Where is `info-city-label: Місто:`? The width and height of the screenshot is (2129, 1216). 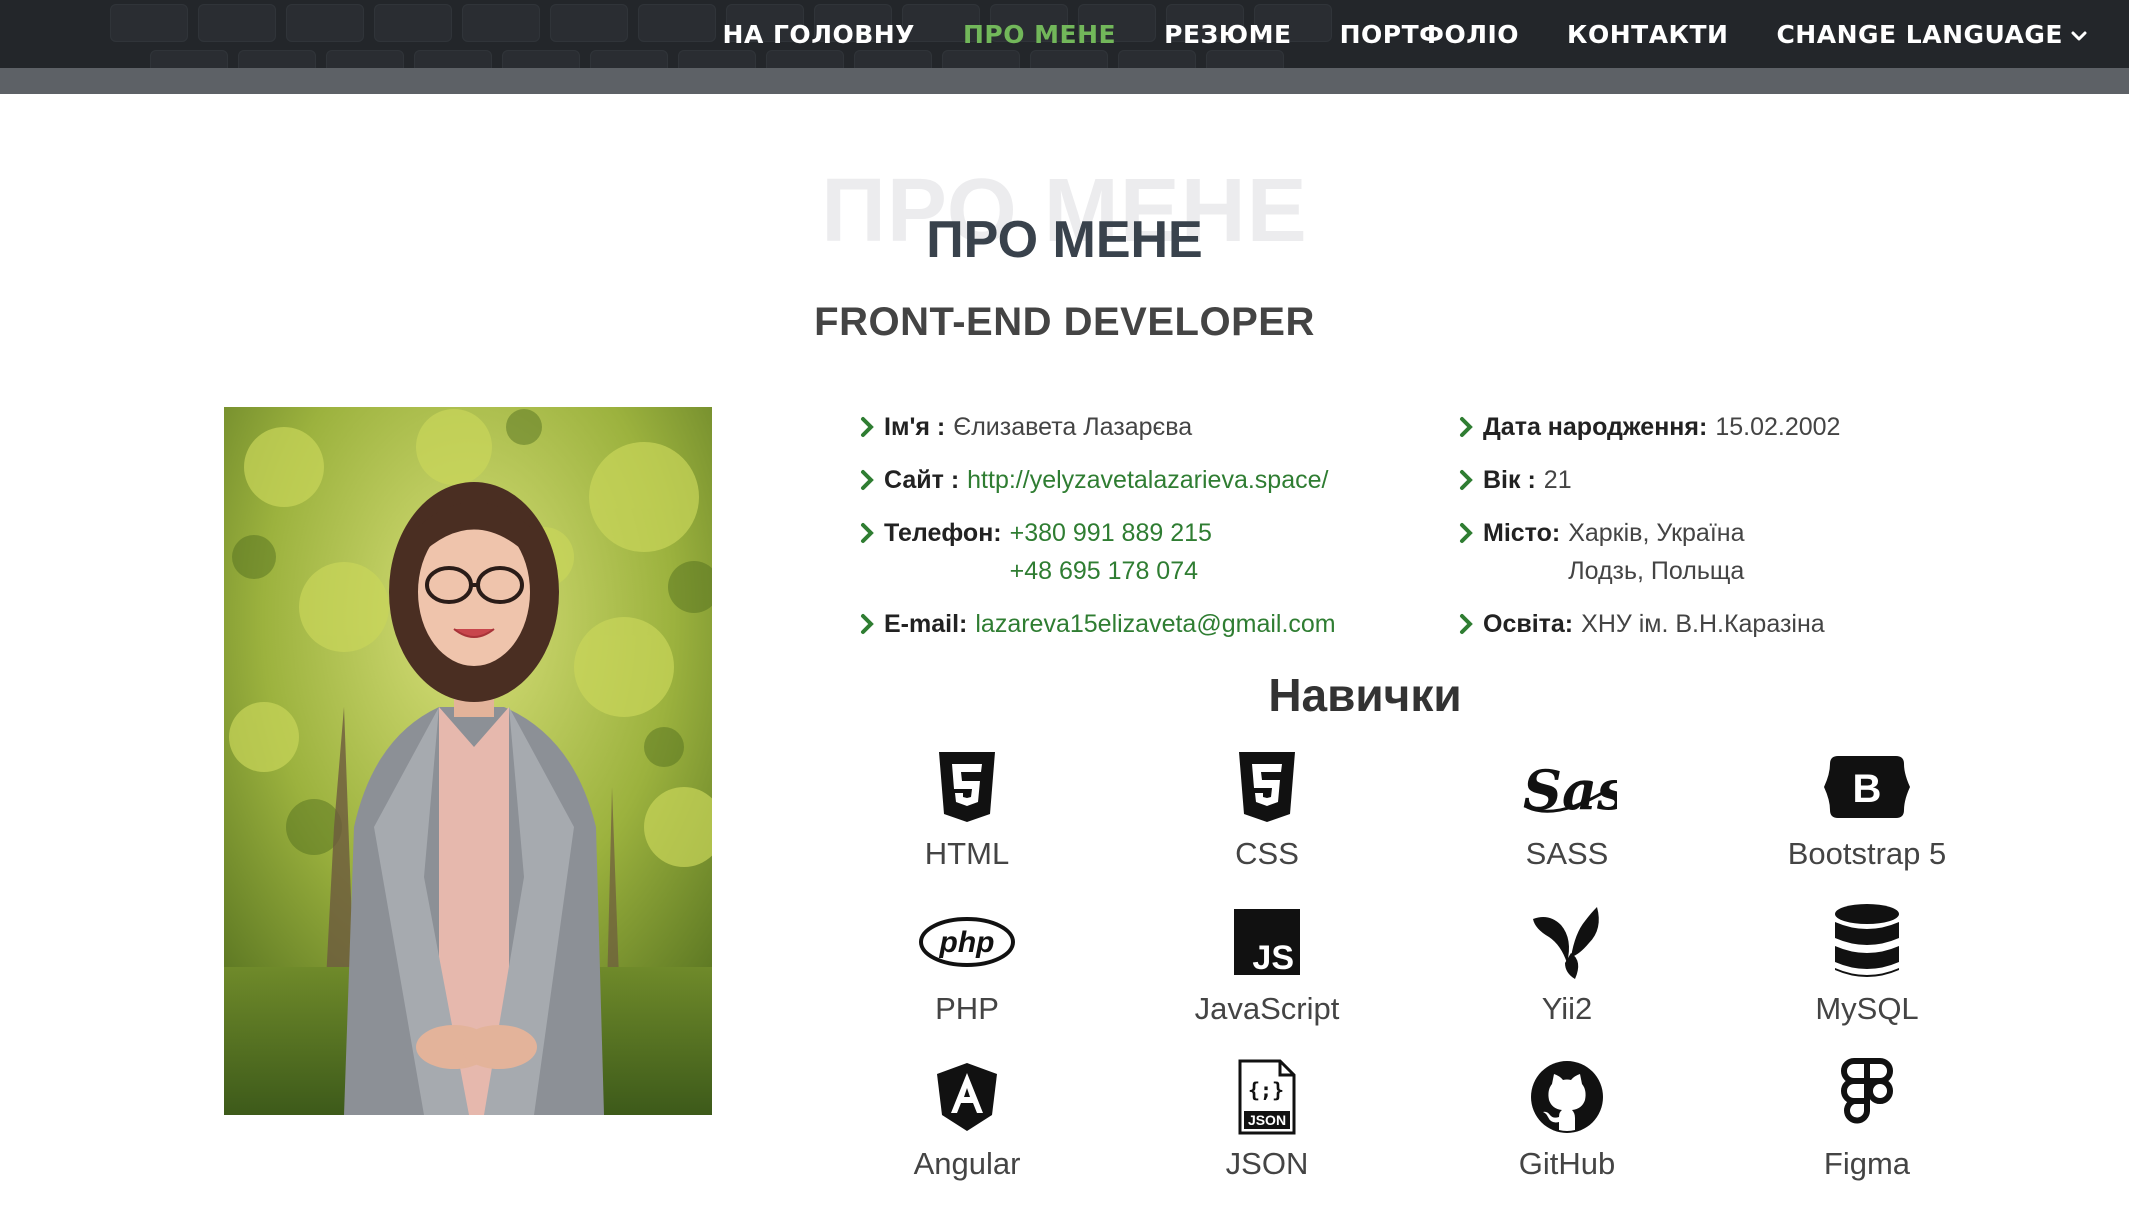
info-city-label: Місто: is located at coordinates (1522, 533).